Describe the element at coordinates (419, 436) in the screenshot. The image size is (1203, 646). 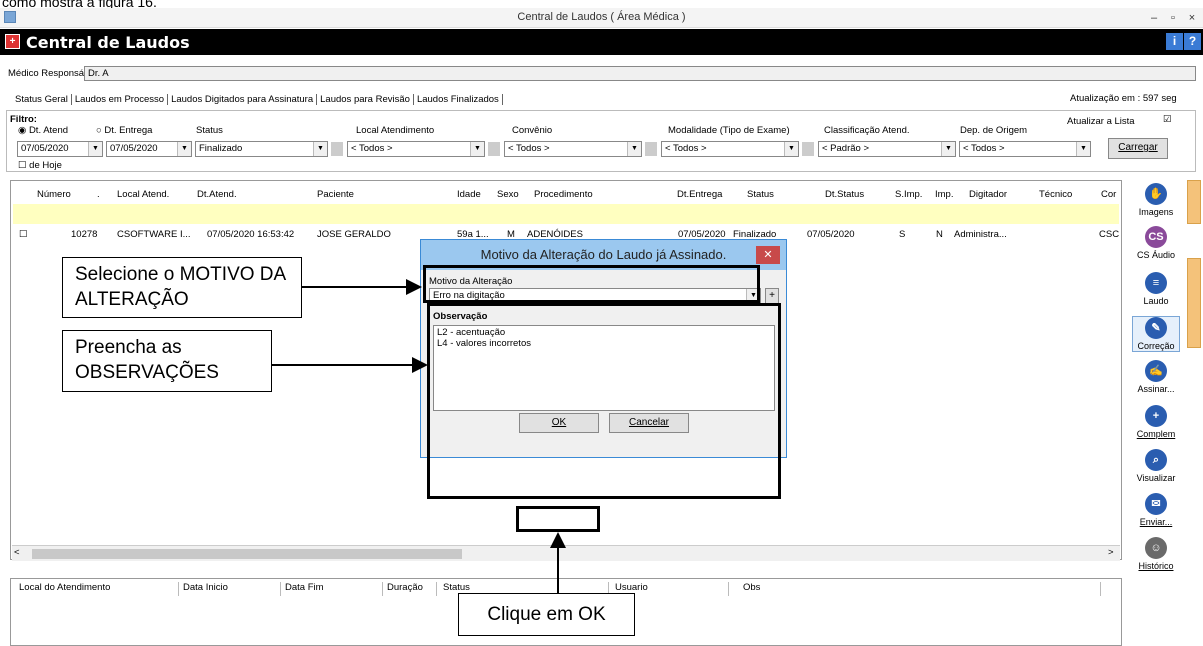
I see `callout-arrows` at that location.